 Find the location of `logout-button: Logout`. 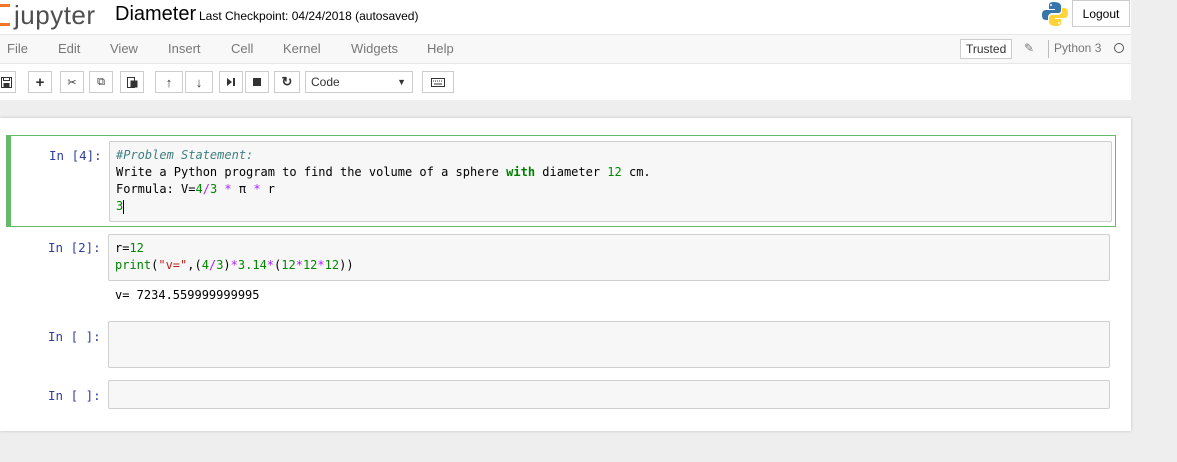

logout-button: Logout is located at coordinates (1101, 13).